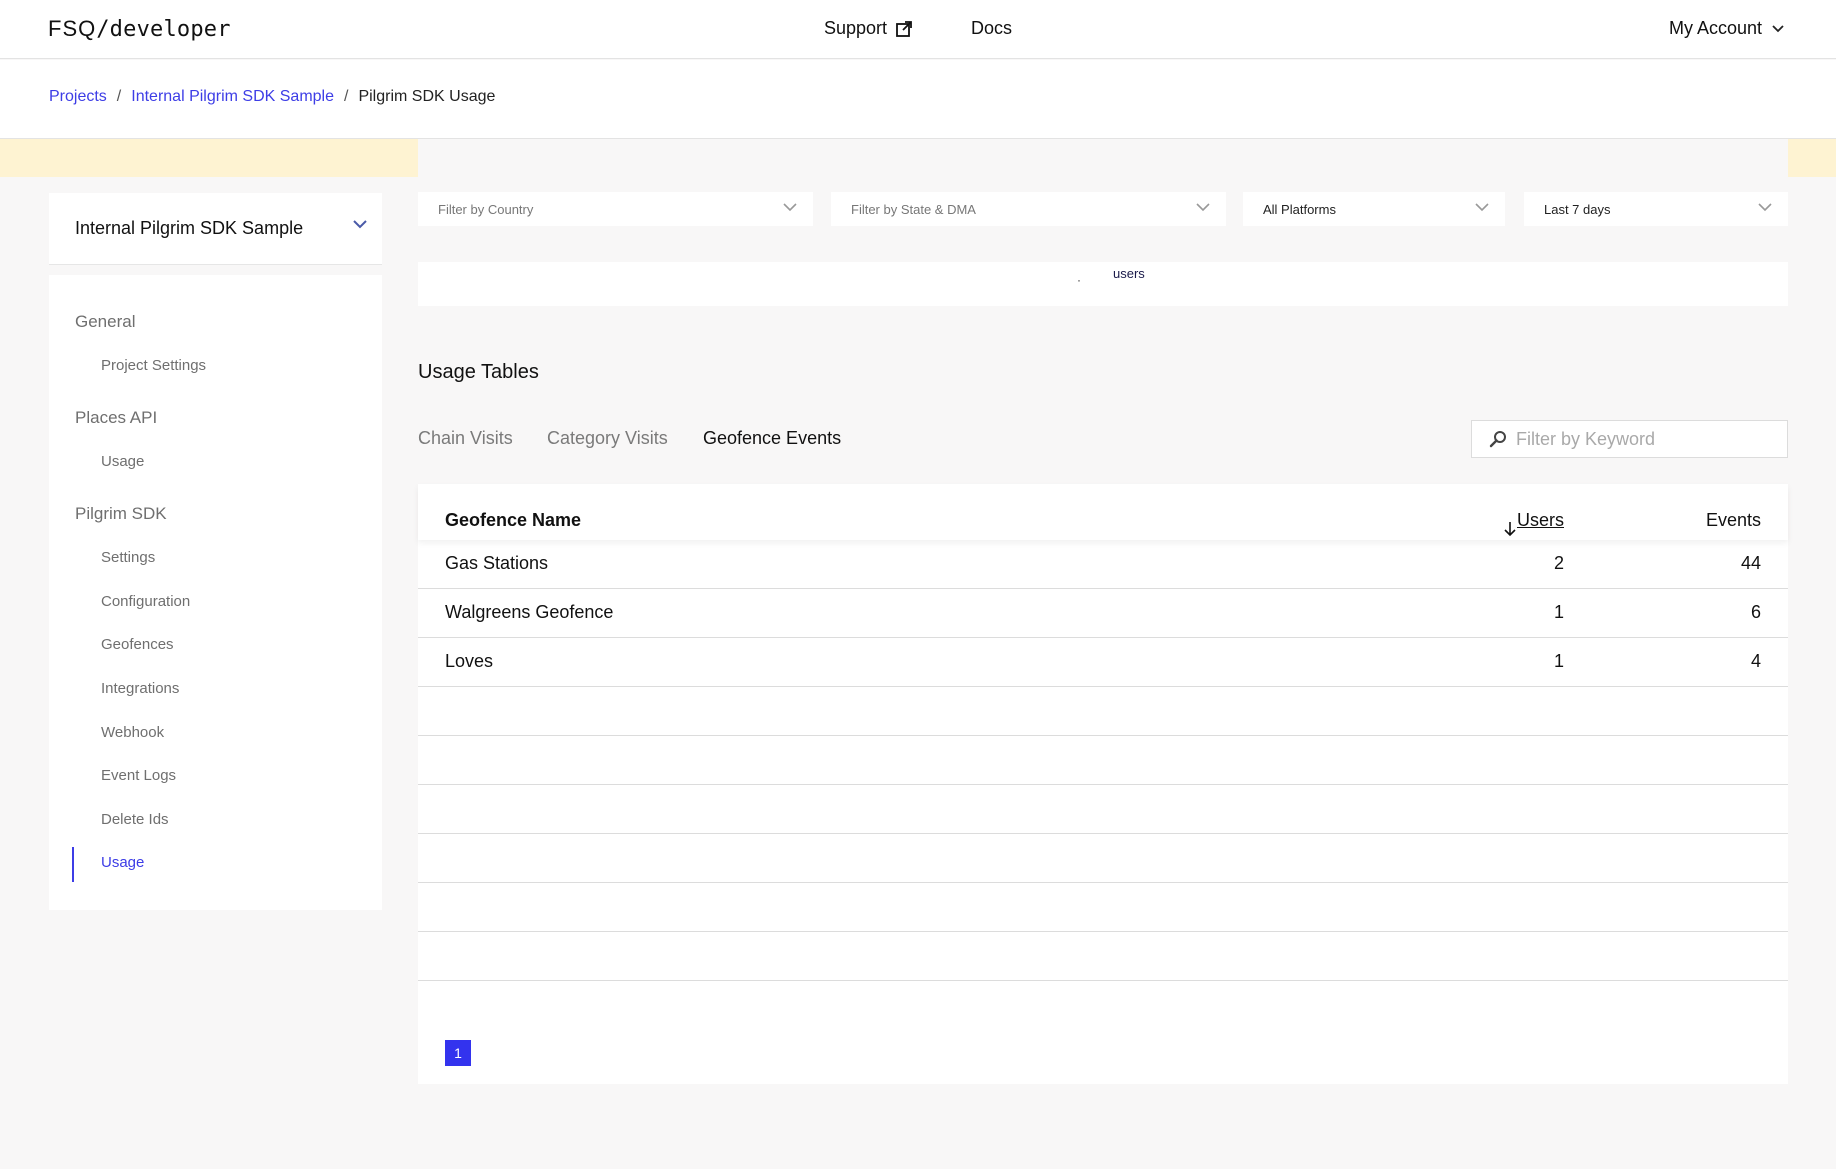  What do you see at coordinates (1558, 563) in the screenshot?
I see `cell-users: 2` at bounding box center [1558, 563].